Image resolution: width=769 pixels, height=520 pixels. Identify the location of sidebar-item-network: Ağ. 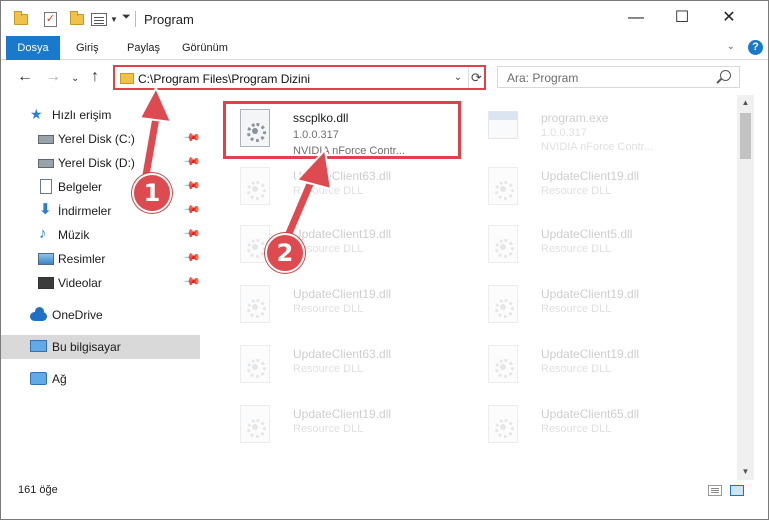
(100, 379).